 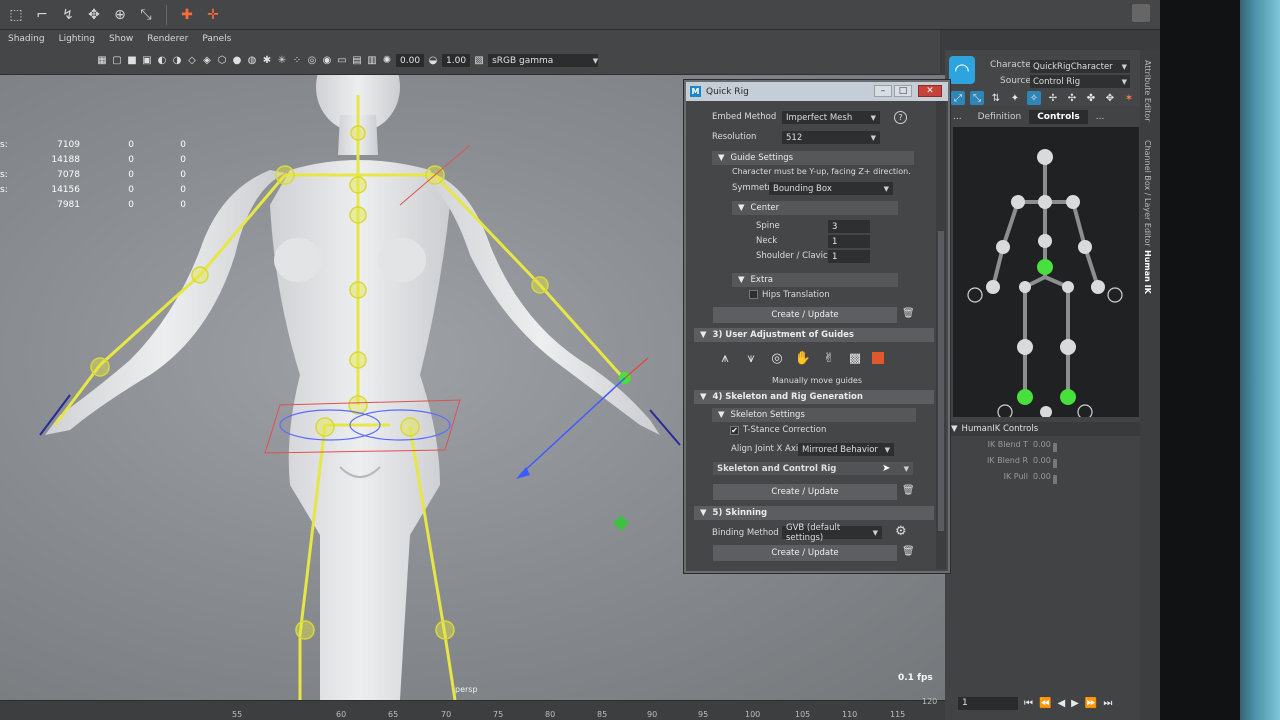 What do you see at coordinates (962, 70) in the screenshot?
I see `humanik-logo-icon: ◠` at bounding box center [962, 70].